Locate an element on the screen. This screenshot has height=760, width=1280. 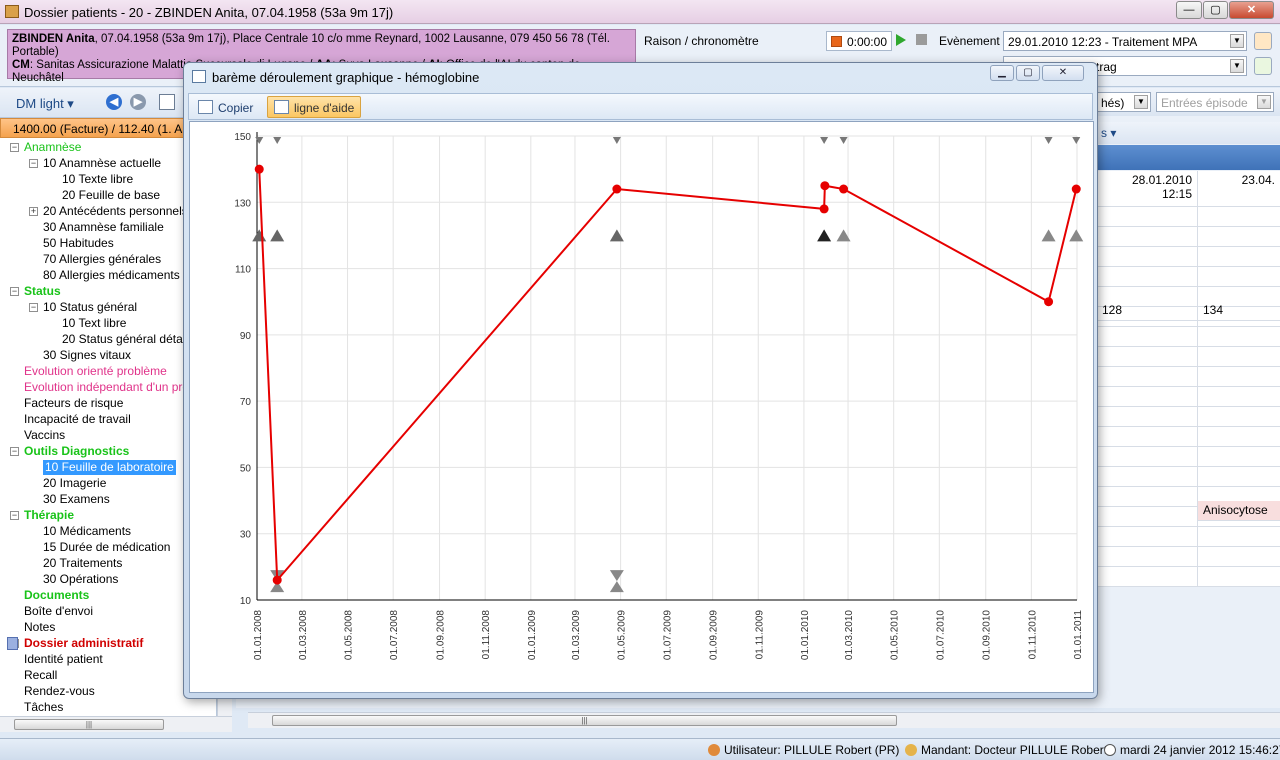
forward-arrow-icon: ▶ is located at coordinates (138, 102).